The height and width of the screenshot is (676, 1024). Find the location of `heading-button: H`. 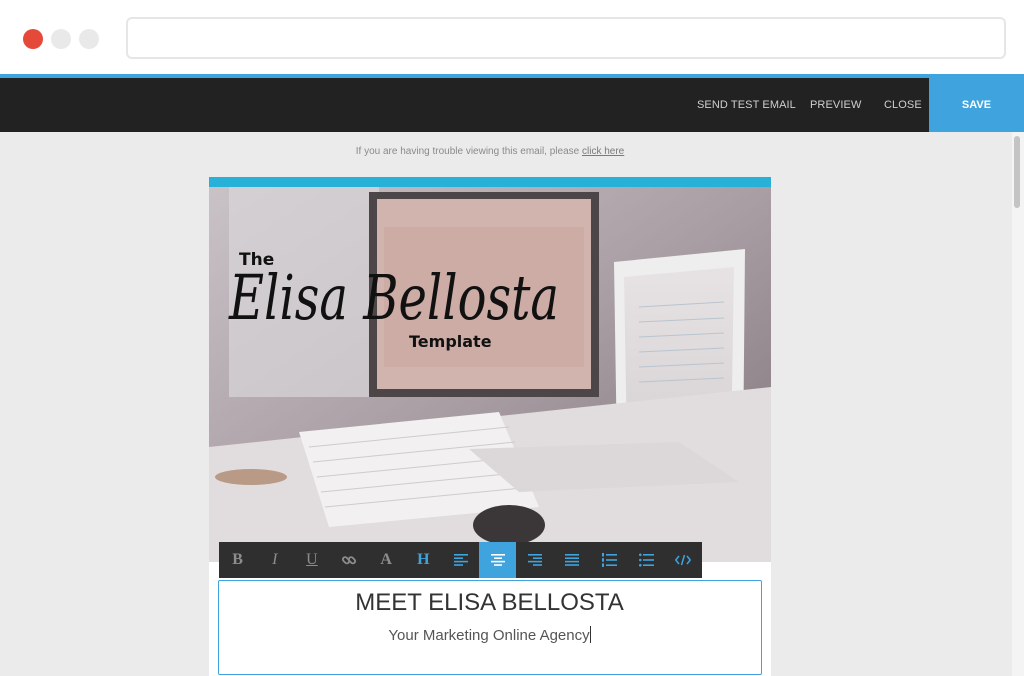

heading-button: H is located at coordinates (423, 560).